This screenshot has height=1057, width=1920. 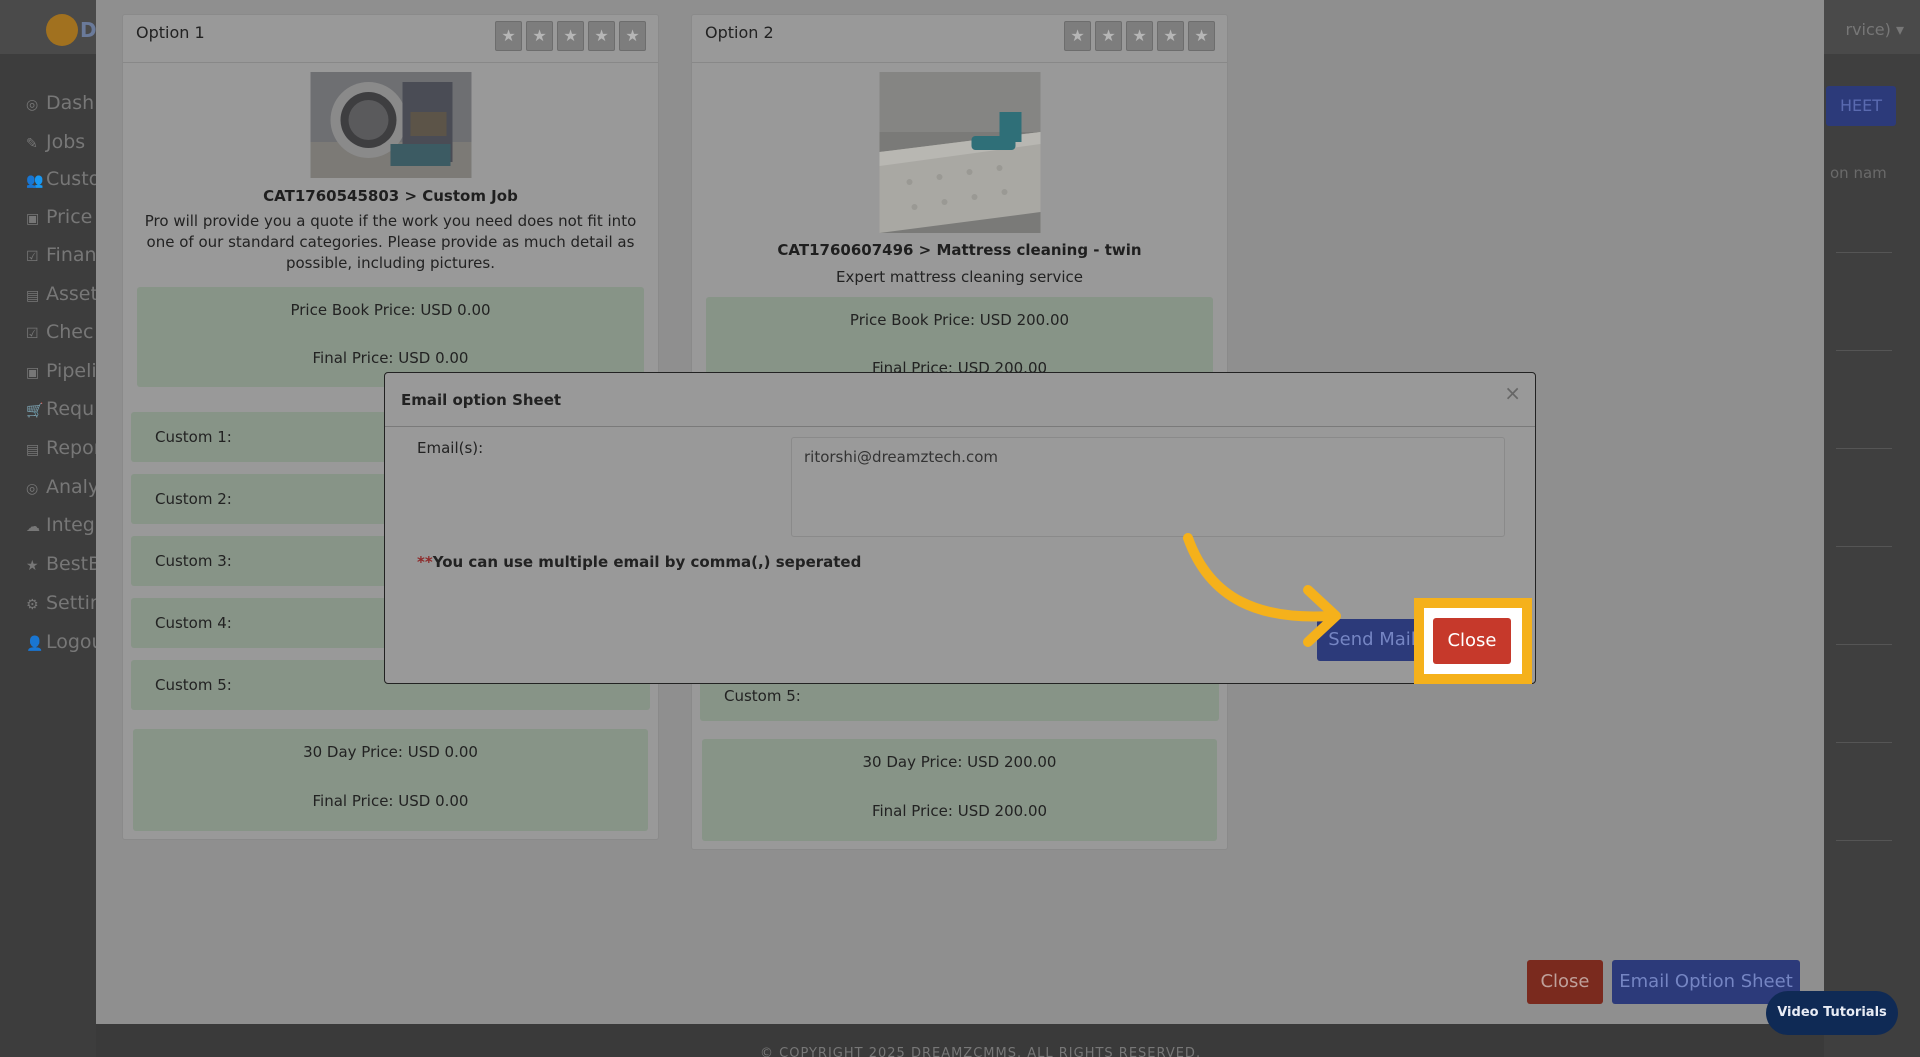 What do you see at coordinates (170, 32) in the screenshot?
I see `option-title: Option 1` at bounding box center [170, 32].